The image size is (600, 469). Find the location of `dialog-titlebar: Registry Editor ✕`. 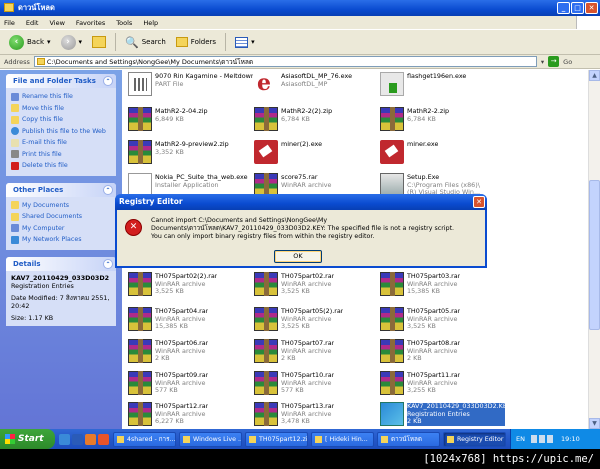

dialog-titlebar: Registry Editor ✕ is located at coordinates (301, 202).